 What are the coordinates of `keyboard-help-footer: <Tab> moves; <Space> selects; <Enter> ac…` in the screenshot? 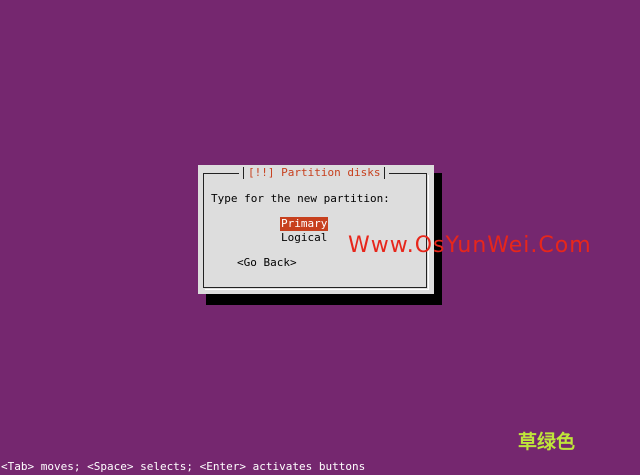 It's located at (183, 466).